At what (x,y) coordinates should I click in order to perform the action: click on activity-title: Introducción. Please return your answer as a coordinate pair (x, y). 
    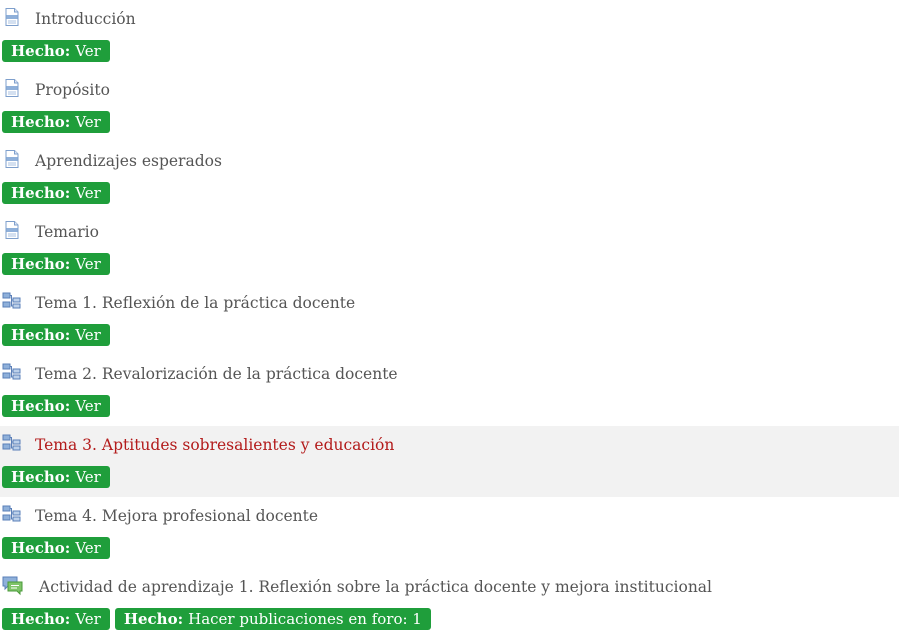
    Looking at the image, I should click on (85, 19).